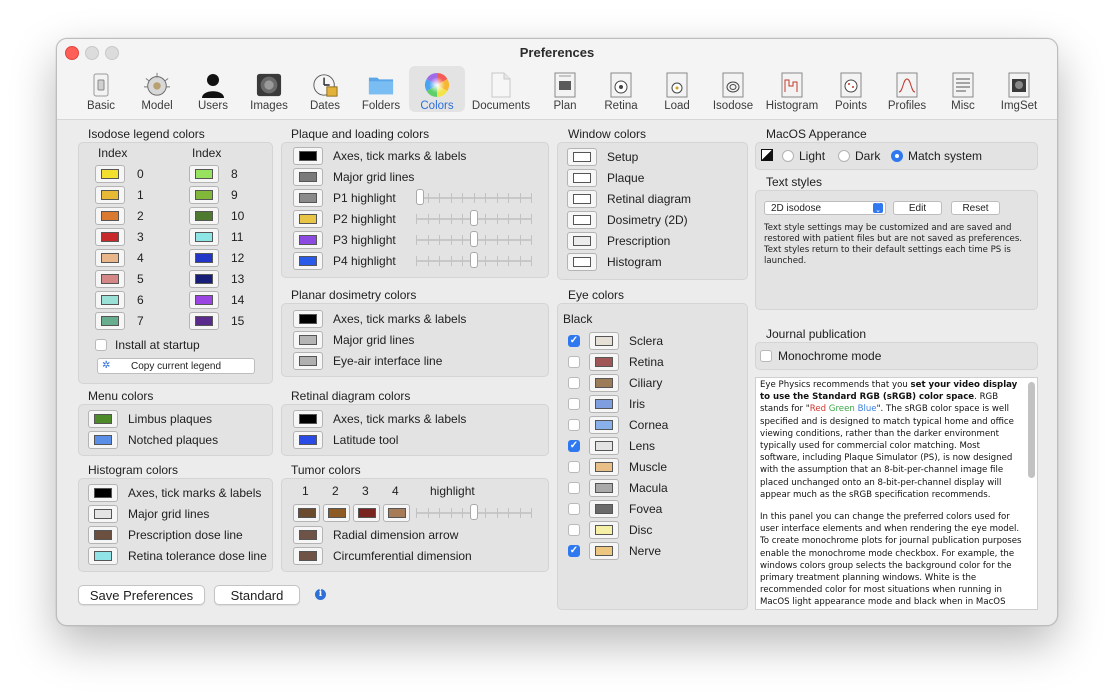  I want to click on tab-users: Users, so click(213, 89).